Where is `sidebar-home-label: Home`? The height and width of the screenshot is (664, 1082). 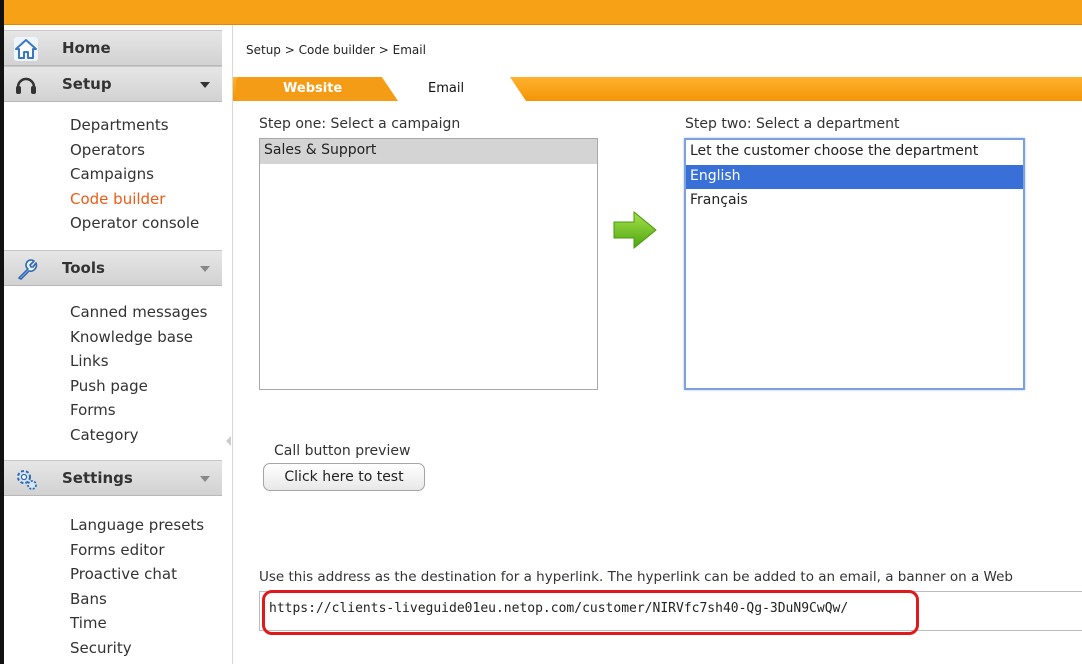
sidebar-home-label: Home is located at coordinates (86, 48).